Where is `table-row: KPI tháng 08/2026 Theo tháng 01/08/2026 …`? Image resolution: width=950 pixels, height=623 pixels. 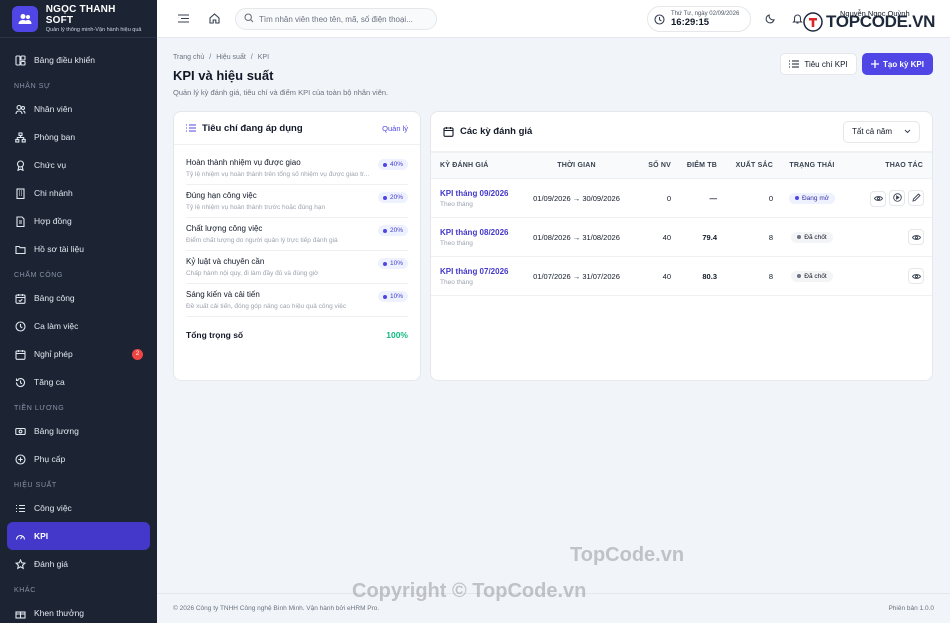
table-row: KPI tháng 08/2026 Theo tháng 01/08/2026 … is located at coordinates (681, 237).